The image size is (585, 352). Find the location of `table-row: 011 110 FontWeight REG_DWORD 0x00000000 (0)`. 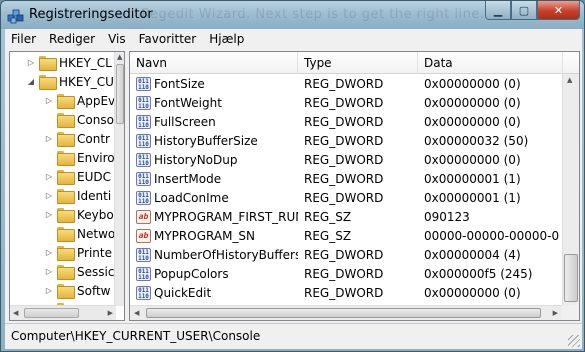

table-row: 011 110 FontWeight REG_DWORD 0x00000000 (0) is located at coordinates (345, 103).